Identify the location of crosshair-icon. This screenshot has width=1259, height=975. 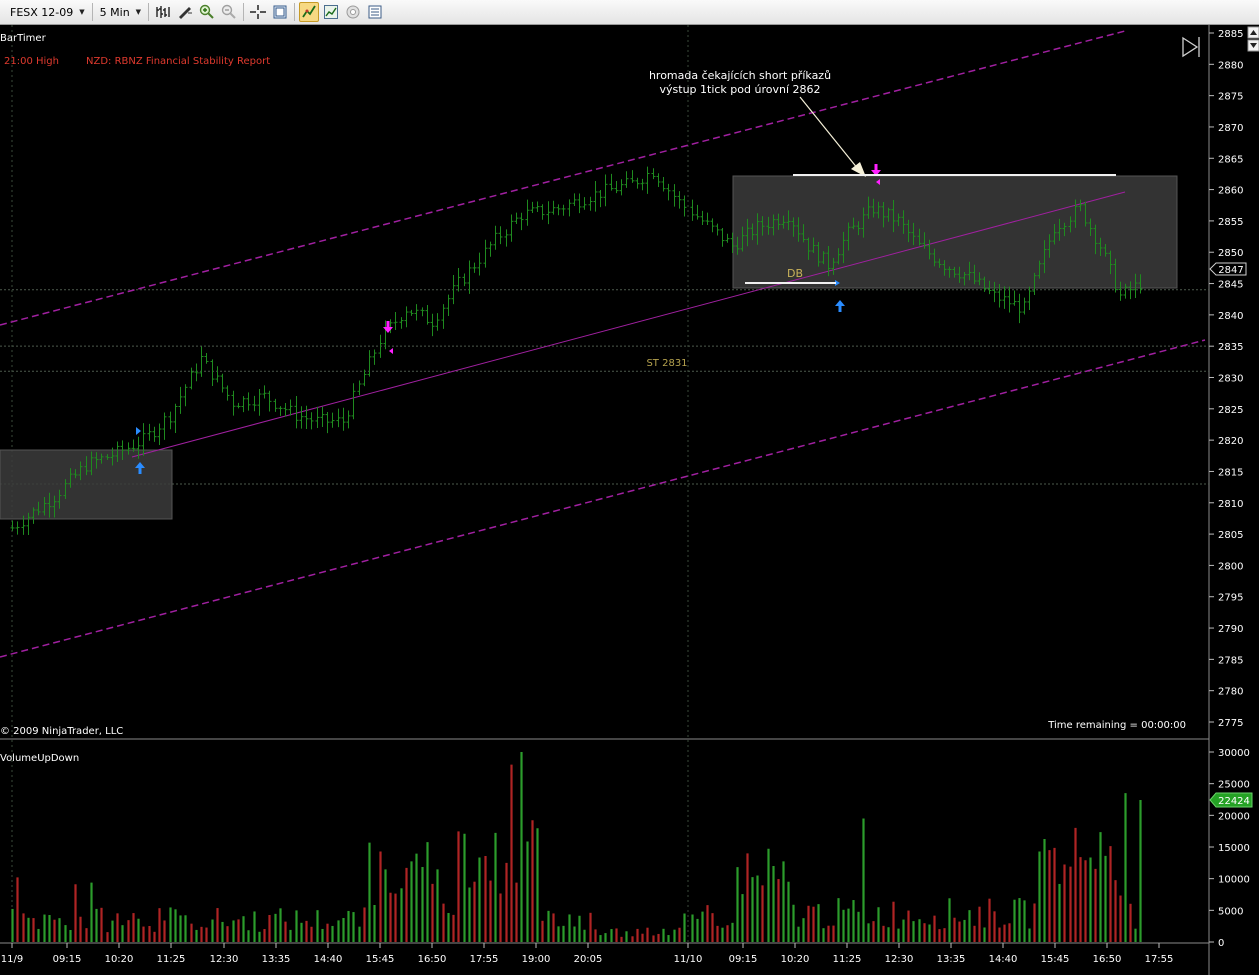
(258, 12).